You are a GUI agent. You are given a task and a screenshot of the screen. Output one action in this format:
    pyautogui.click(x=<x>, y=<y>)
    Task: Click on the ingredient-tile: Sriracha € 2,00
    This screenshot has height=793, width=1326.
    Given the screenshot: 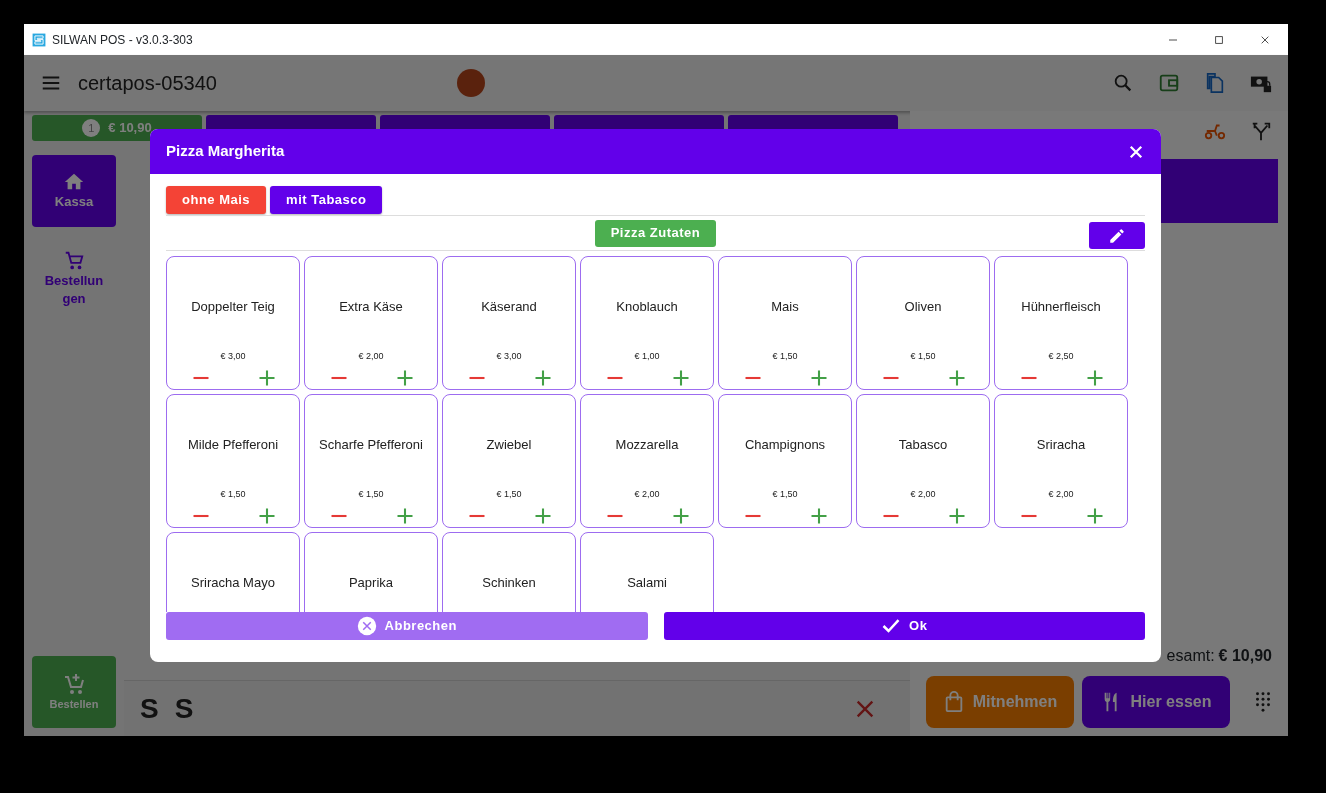 What is the action you would take?
    pyautogui.click(x=1061, y=461)
    